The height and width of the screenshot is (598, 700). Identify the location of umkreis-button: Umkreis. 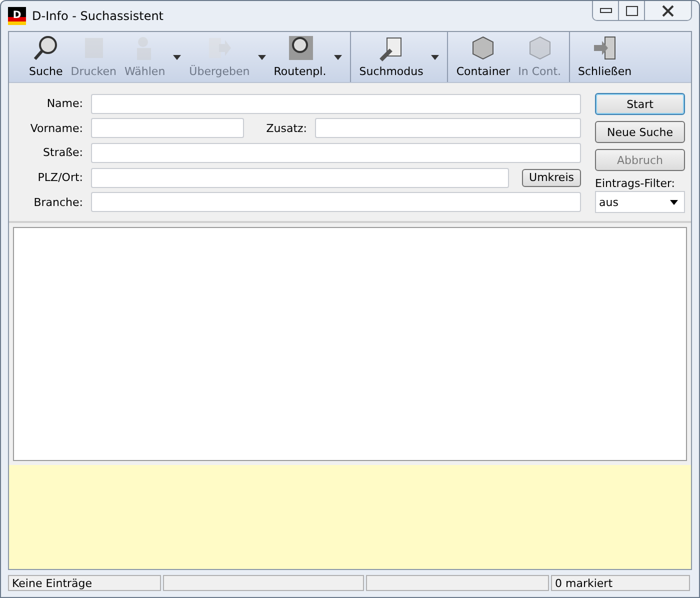
(551, 177).